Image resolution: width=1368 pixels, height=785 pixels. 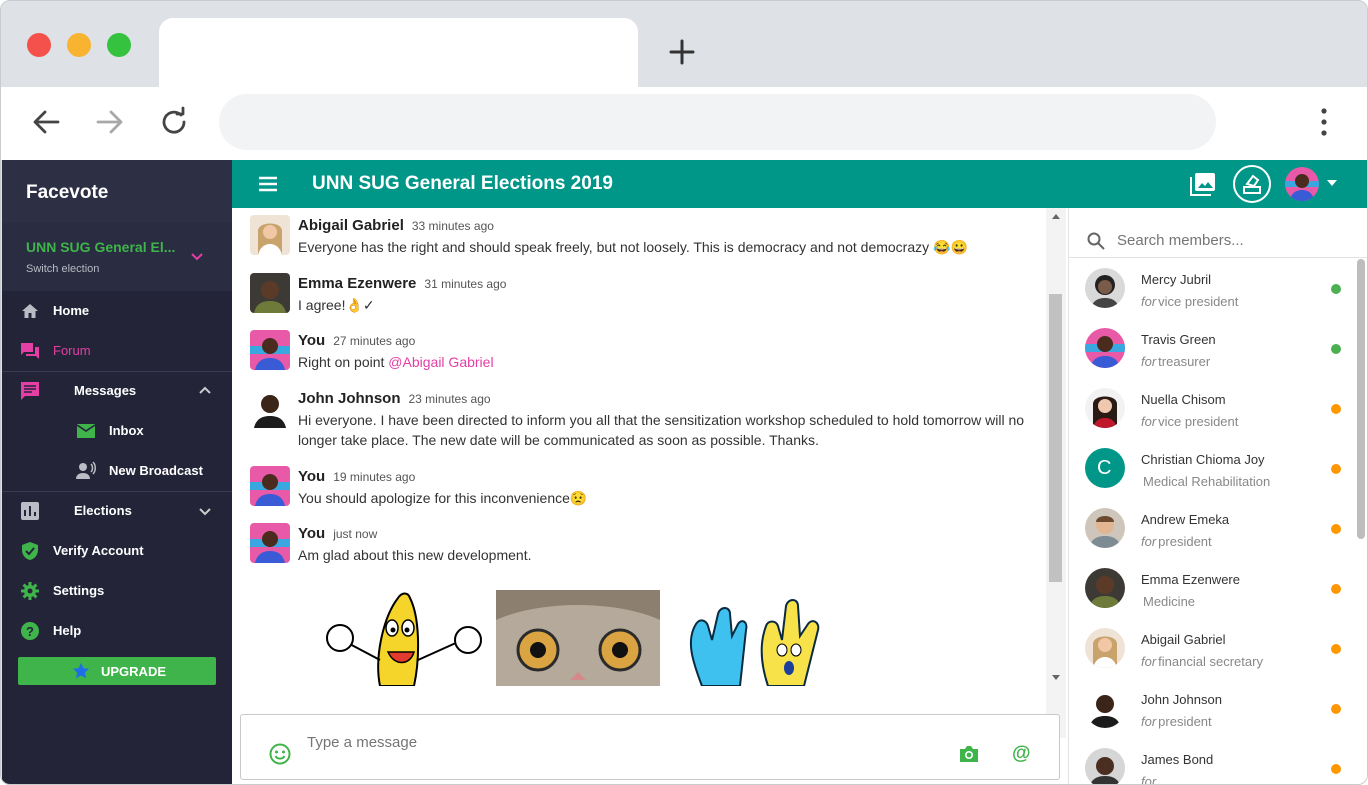 What do you see at coordinates (969, 754) in the screenshot?
I see `camera-icon` at bounding box center [969, 754].